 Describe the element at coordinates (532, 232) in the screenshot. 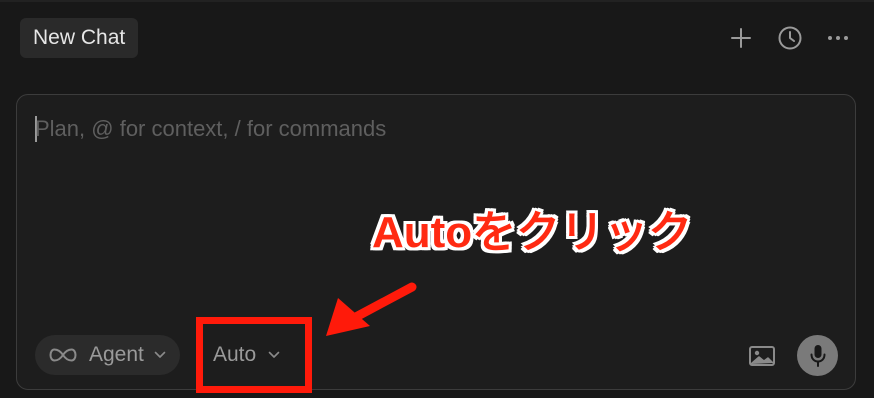

I see `annotation-callout: Autoをクリック` at that location.